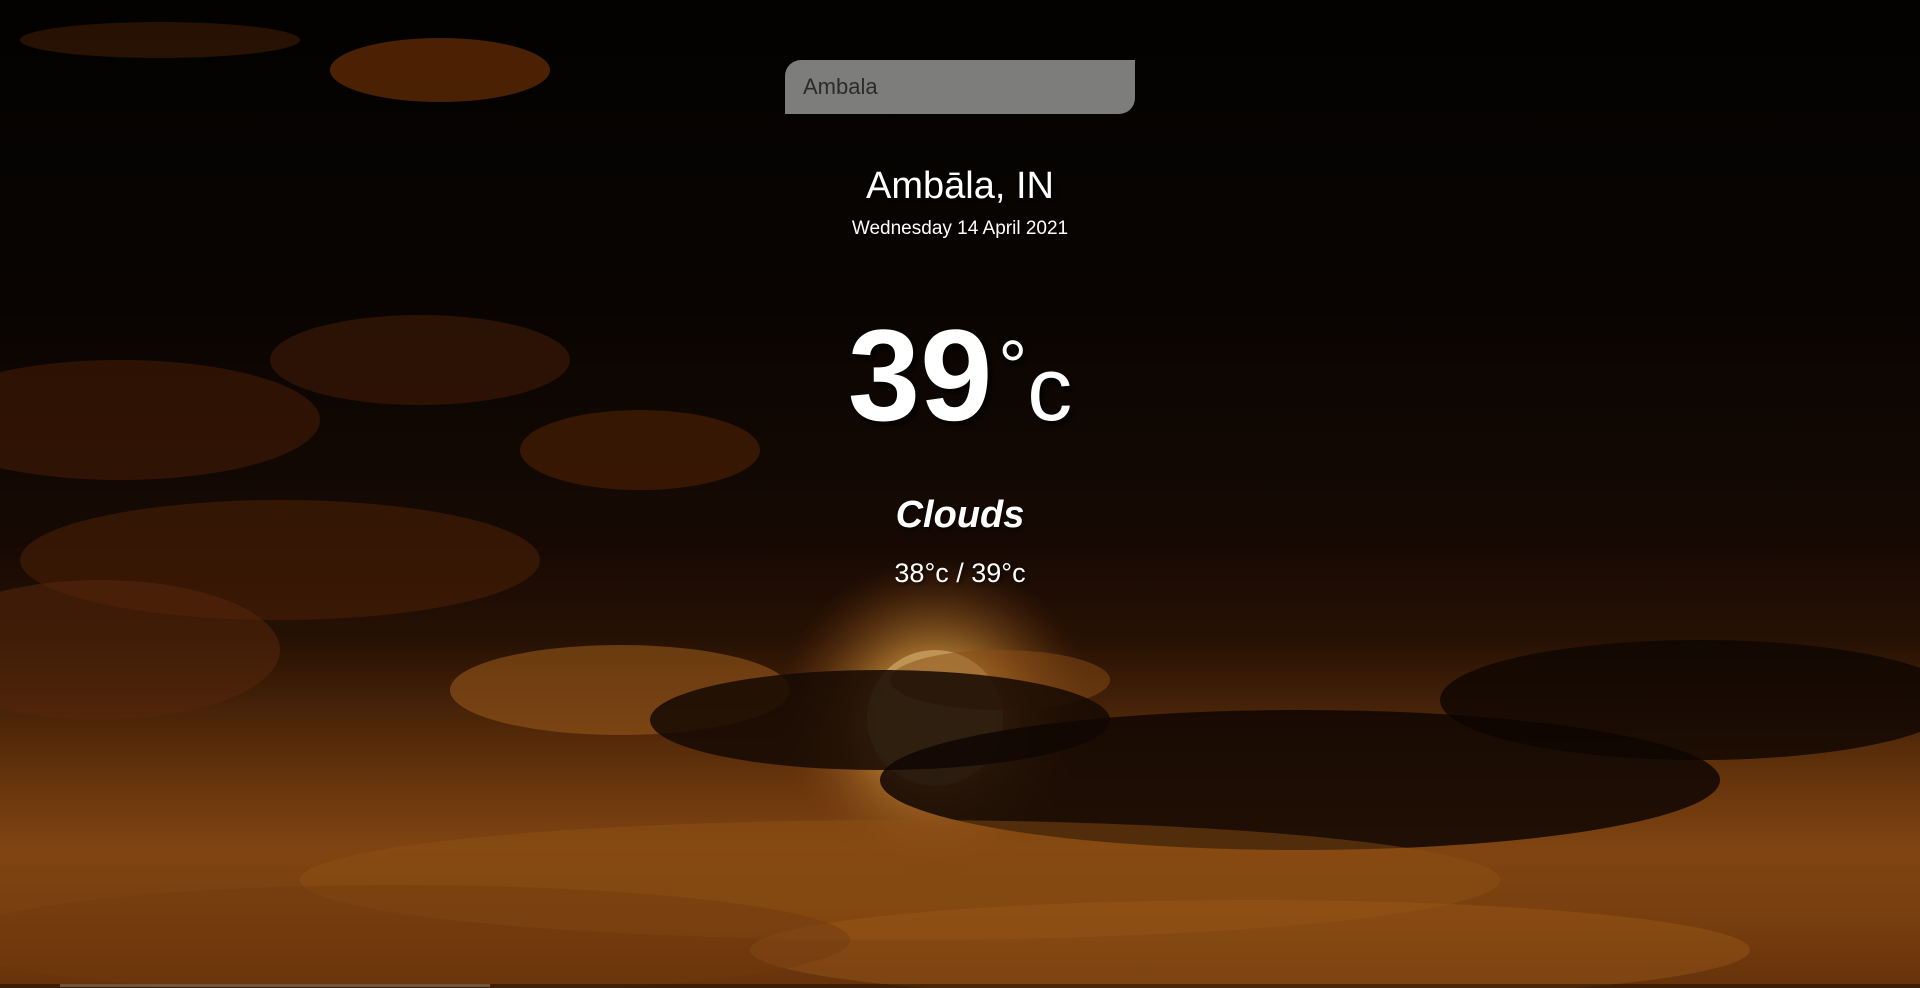  I want to click on search-bar, so click(960, 87).